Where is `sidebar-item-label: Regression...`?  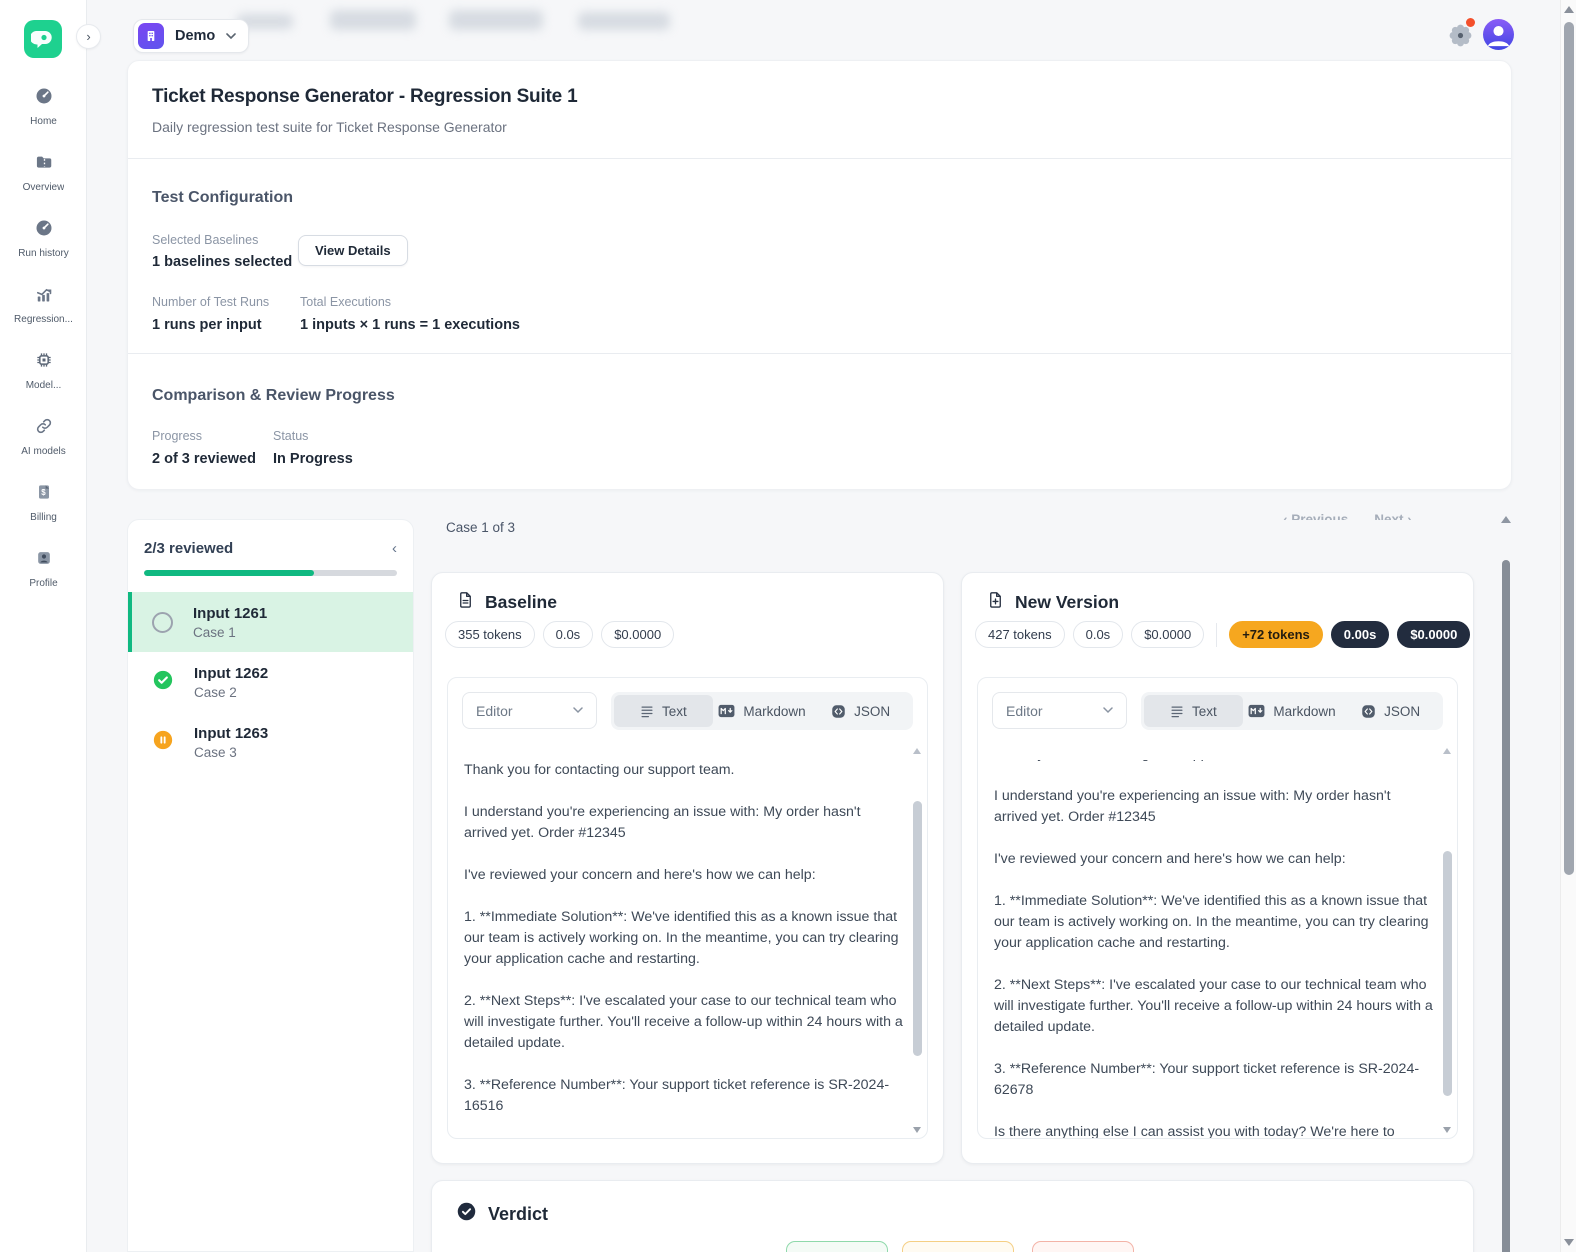
sidebar-item-label: Regression... is located at coordinates (43, 319).